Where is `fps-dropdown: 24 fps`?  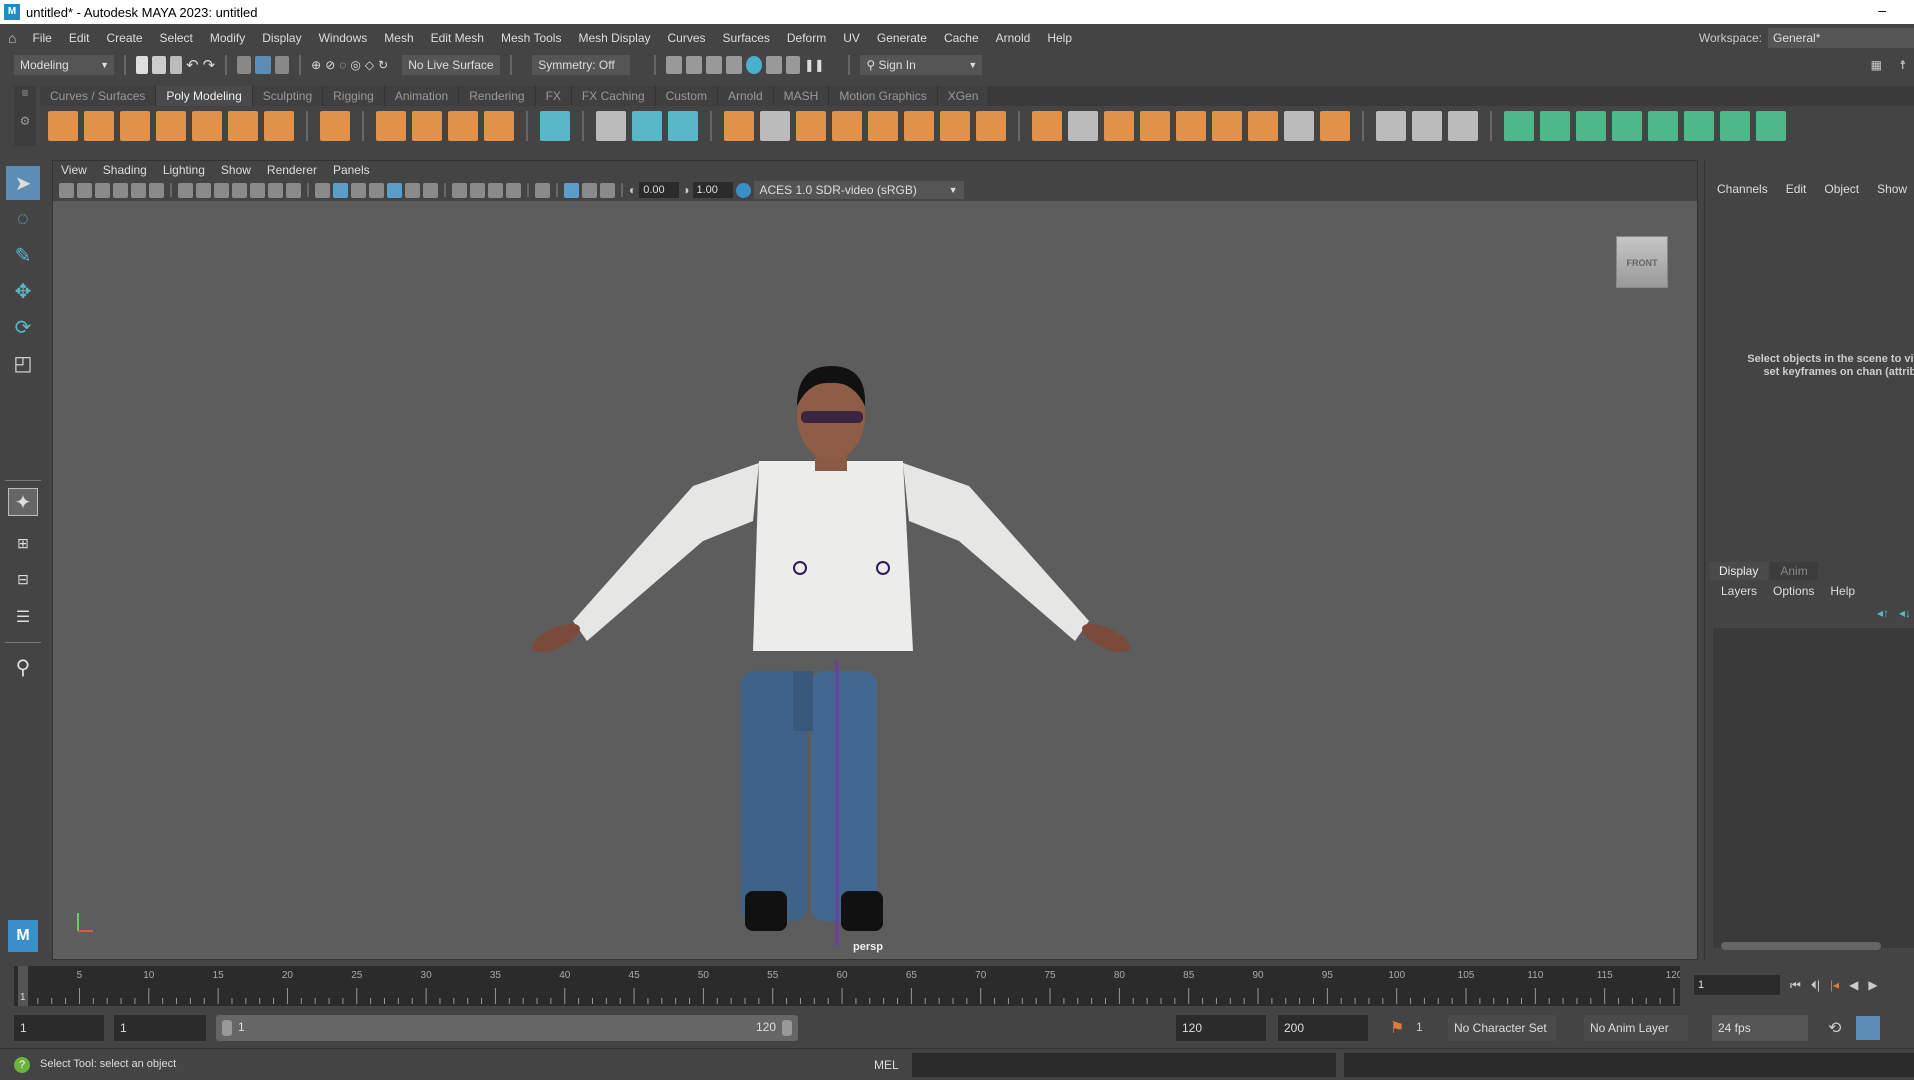 fps-dropdown: 24 fps is located at coordinates (1760, 1028).